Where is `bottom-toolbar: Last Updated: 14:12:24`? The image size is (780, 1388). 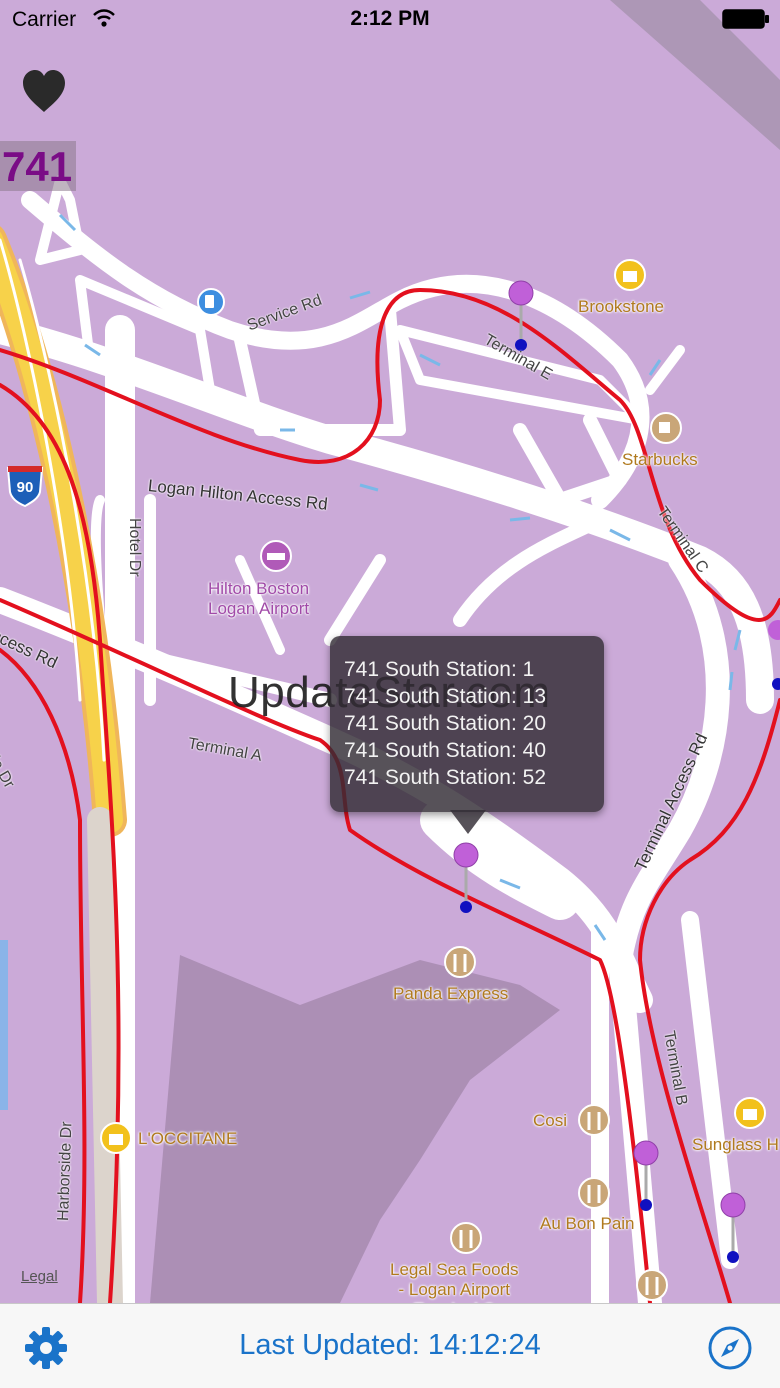
bottom-toolbar: Last Updated: 14:12:24 is located at coordinates (390, 1345).